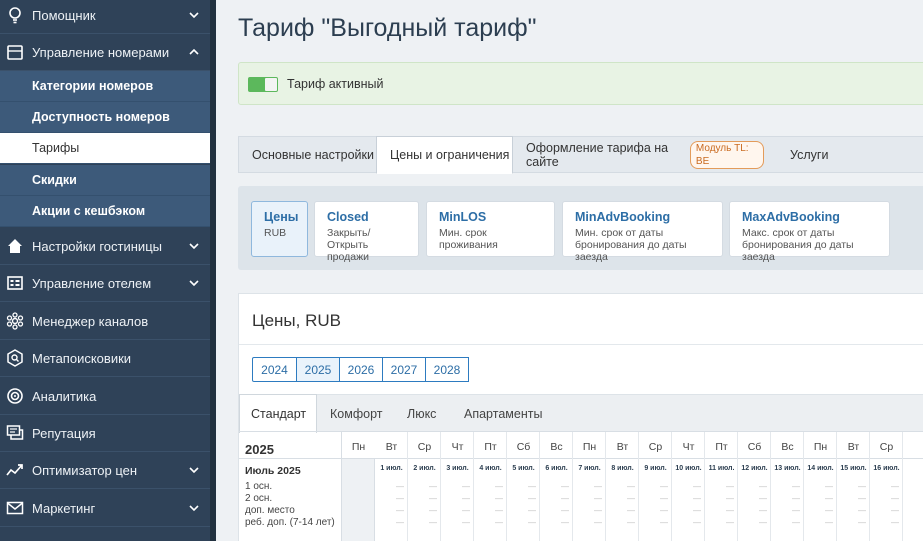 The height and width of the screenshot is (541, 923). I want to click on tab-prices-restrictions: Цены и ограничения, so click(444, 155).